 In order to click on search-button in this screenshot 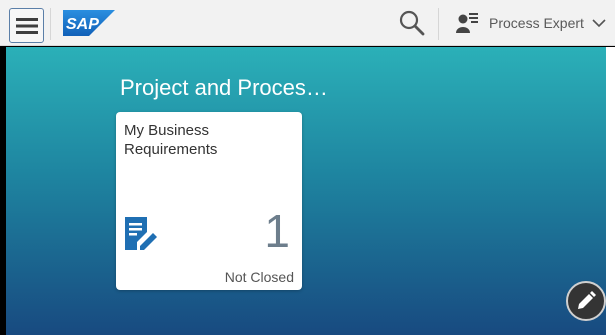, I will do `click(412, 23)`.